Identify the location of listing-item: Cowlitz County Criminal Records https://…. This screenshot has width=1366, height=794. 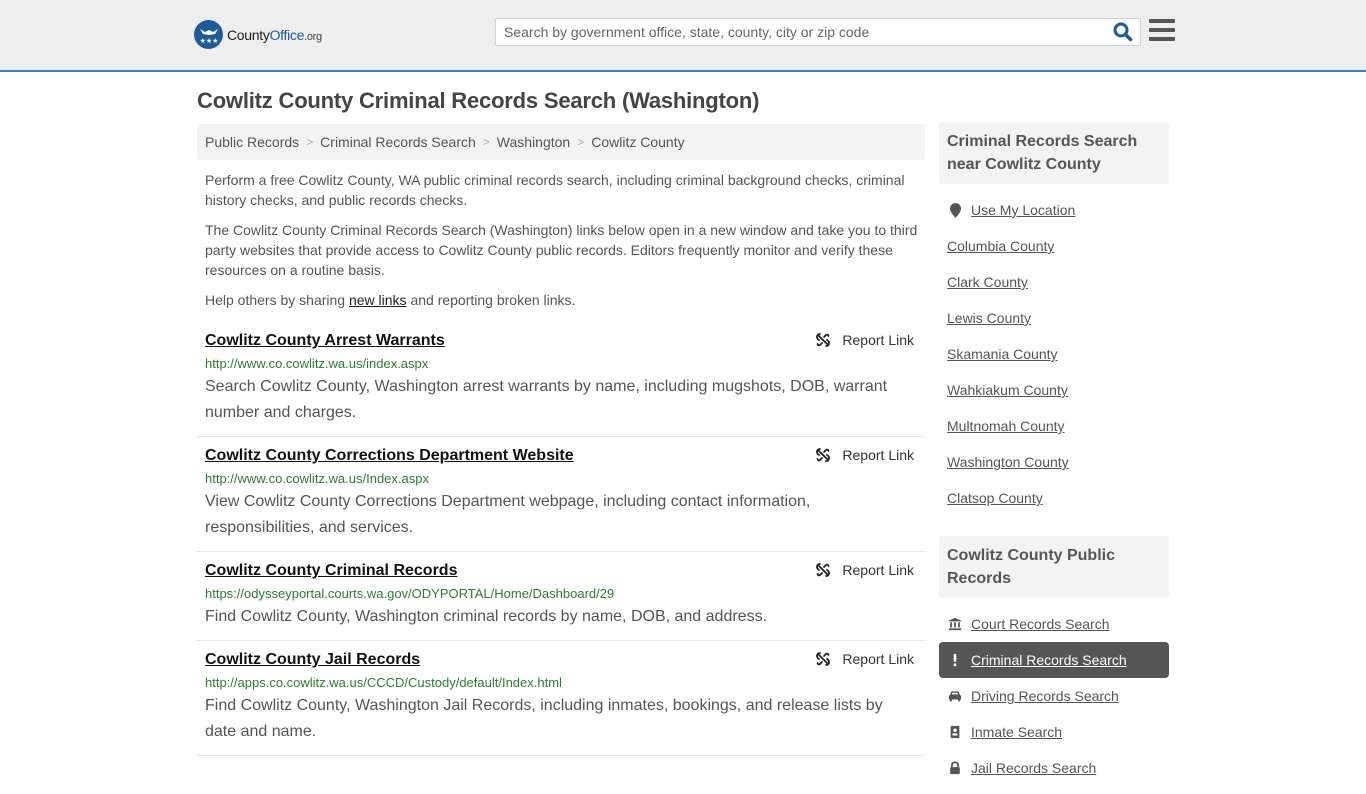
(561, 596).